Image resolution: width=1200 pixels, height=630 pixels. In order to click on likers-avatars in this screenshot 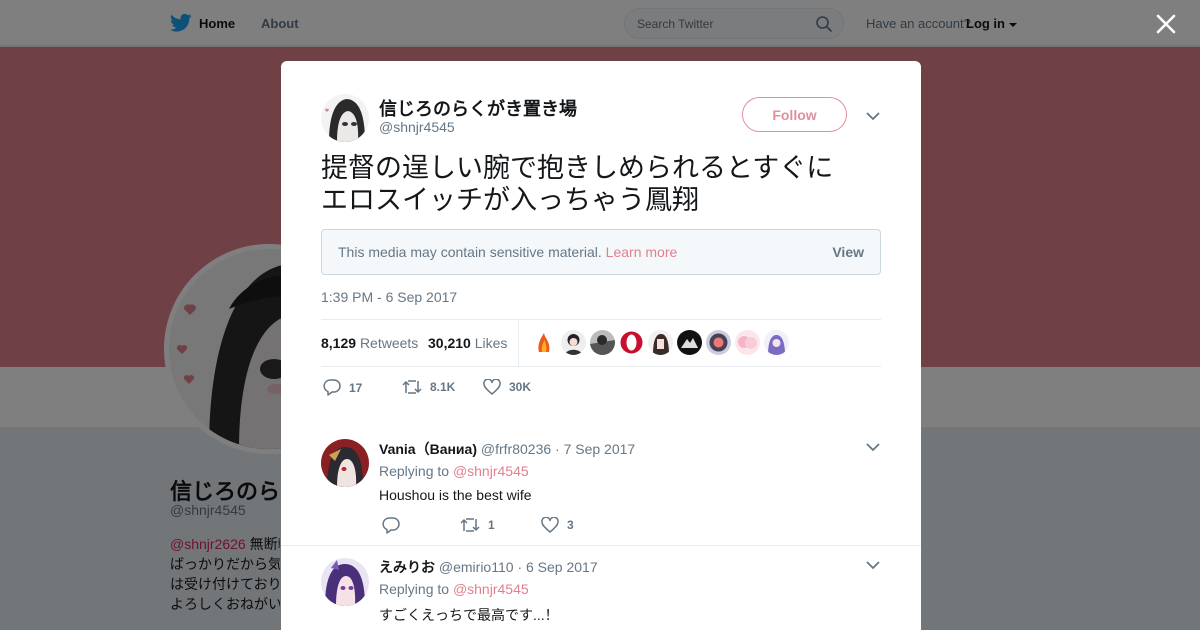, I will do `click(660, 342)`.